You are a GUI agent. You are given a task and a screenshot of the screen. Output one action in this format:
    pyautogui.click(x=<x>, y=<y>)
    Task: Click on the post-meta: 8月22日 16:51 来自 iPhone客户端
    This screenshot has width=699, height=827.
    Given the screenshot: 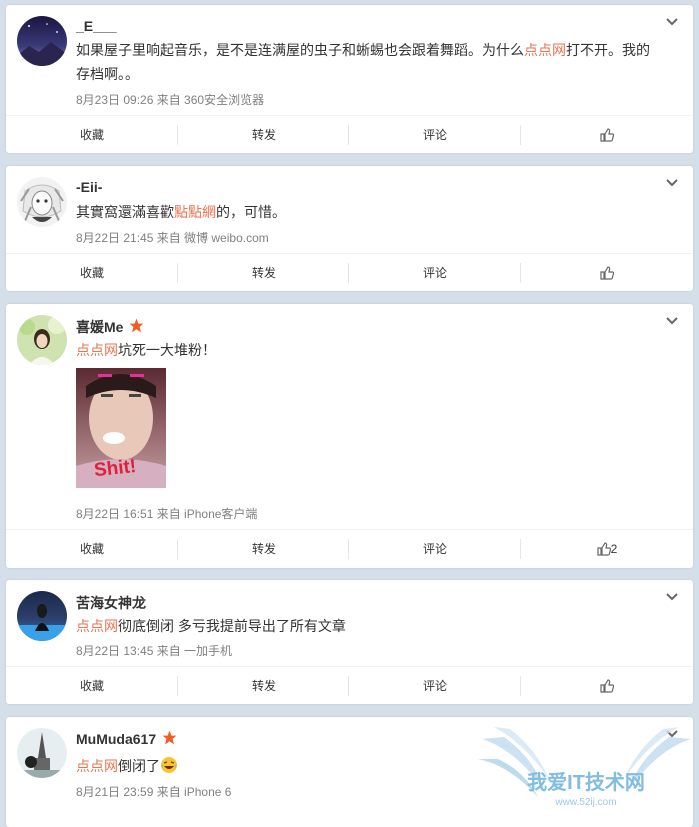 What is the action you would take?
    pyautogui.click(x=167, y=514)
    